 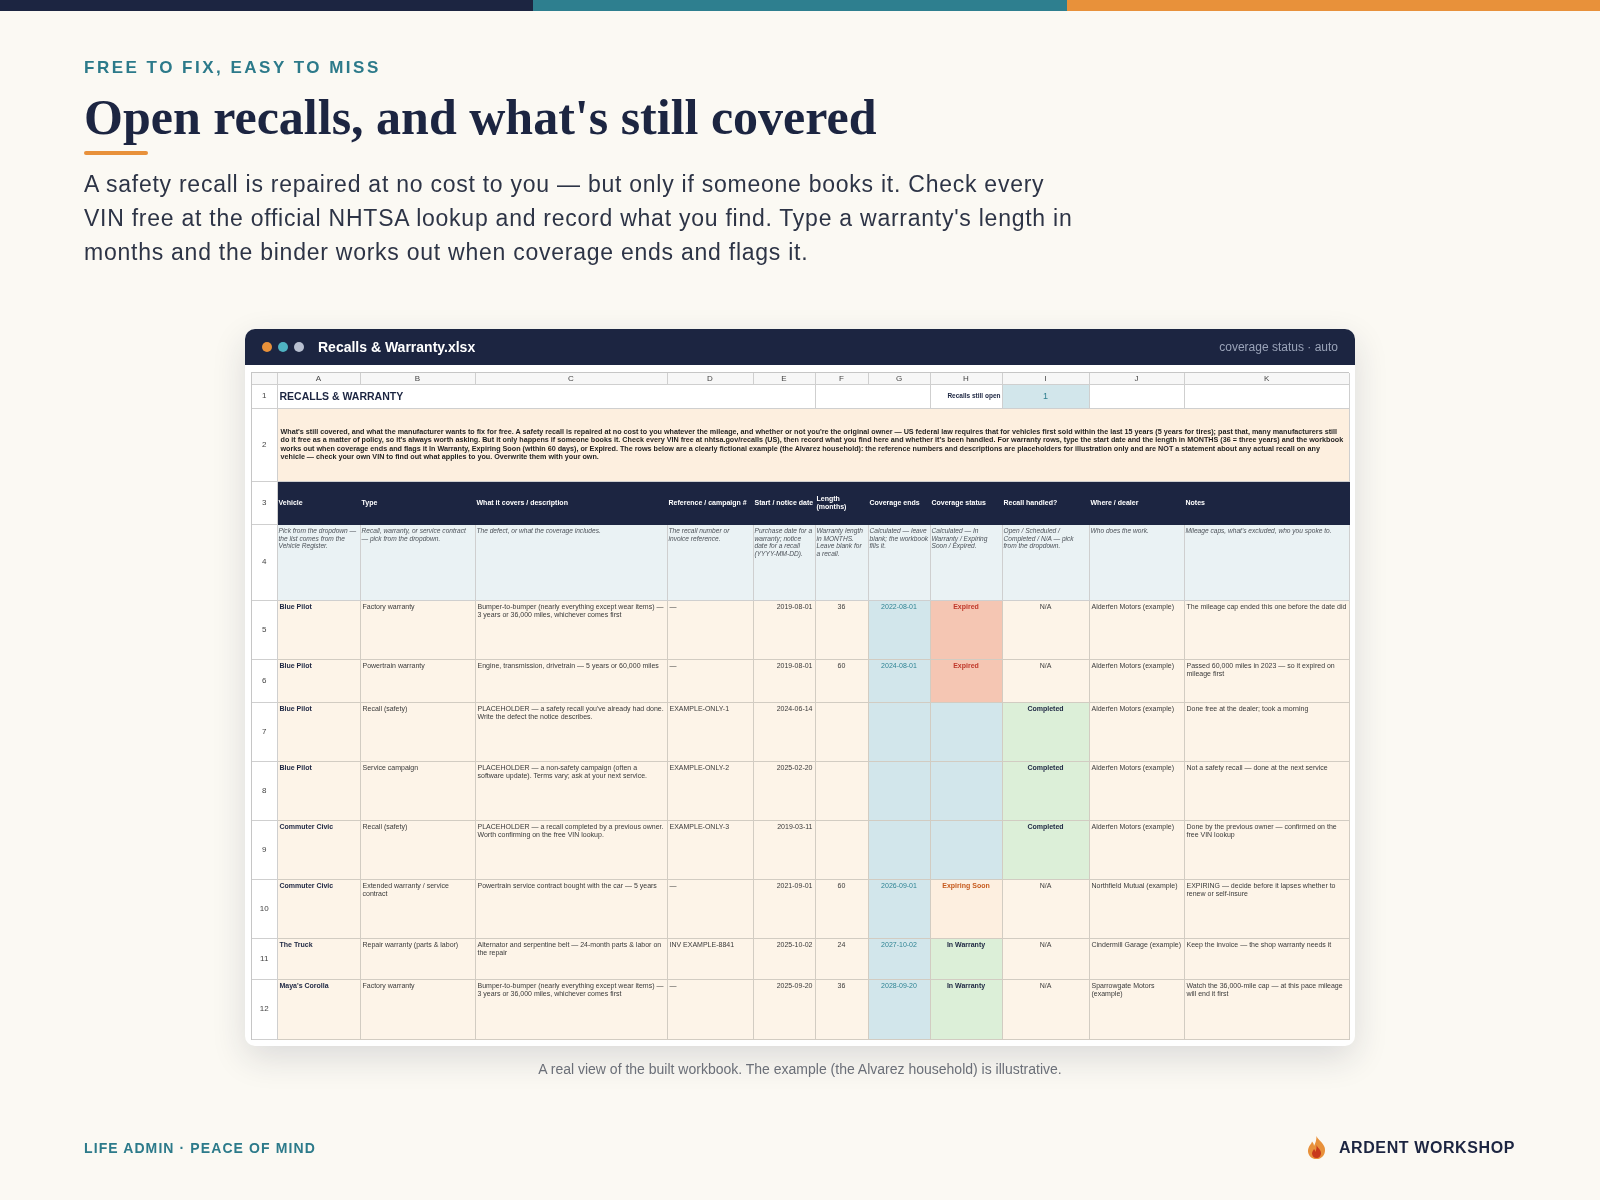 What do you see at coordinates (1267, 379) in the screenshot?
I see `column-header: K` at bounding box center [1267, 379].